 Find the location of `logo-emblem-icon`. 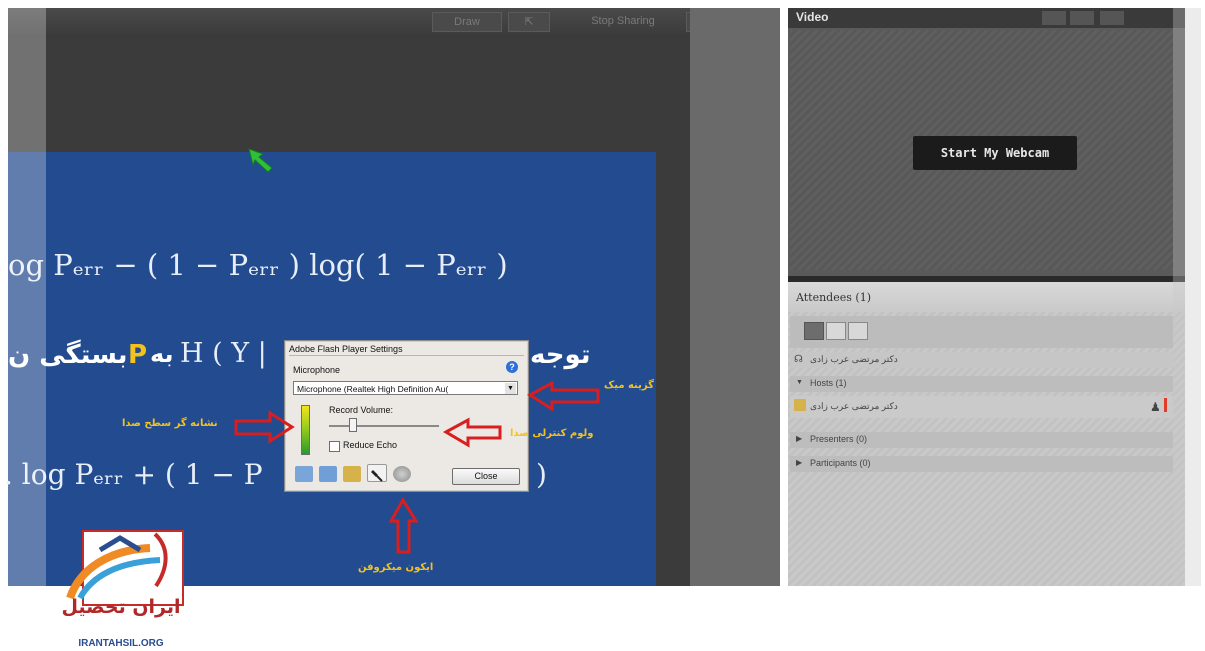

logo-emblem-icon is located at coordinates (117, 566).